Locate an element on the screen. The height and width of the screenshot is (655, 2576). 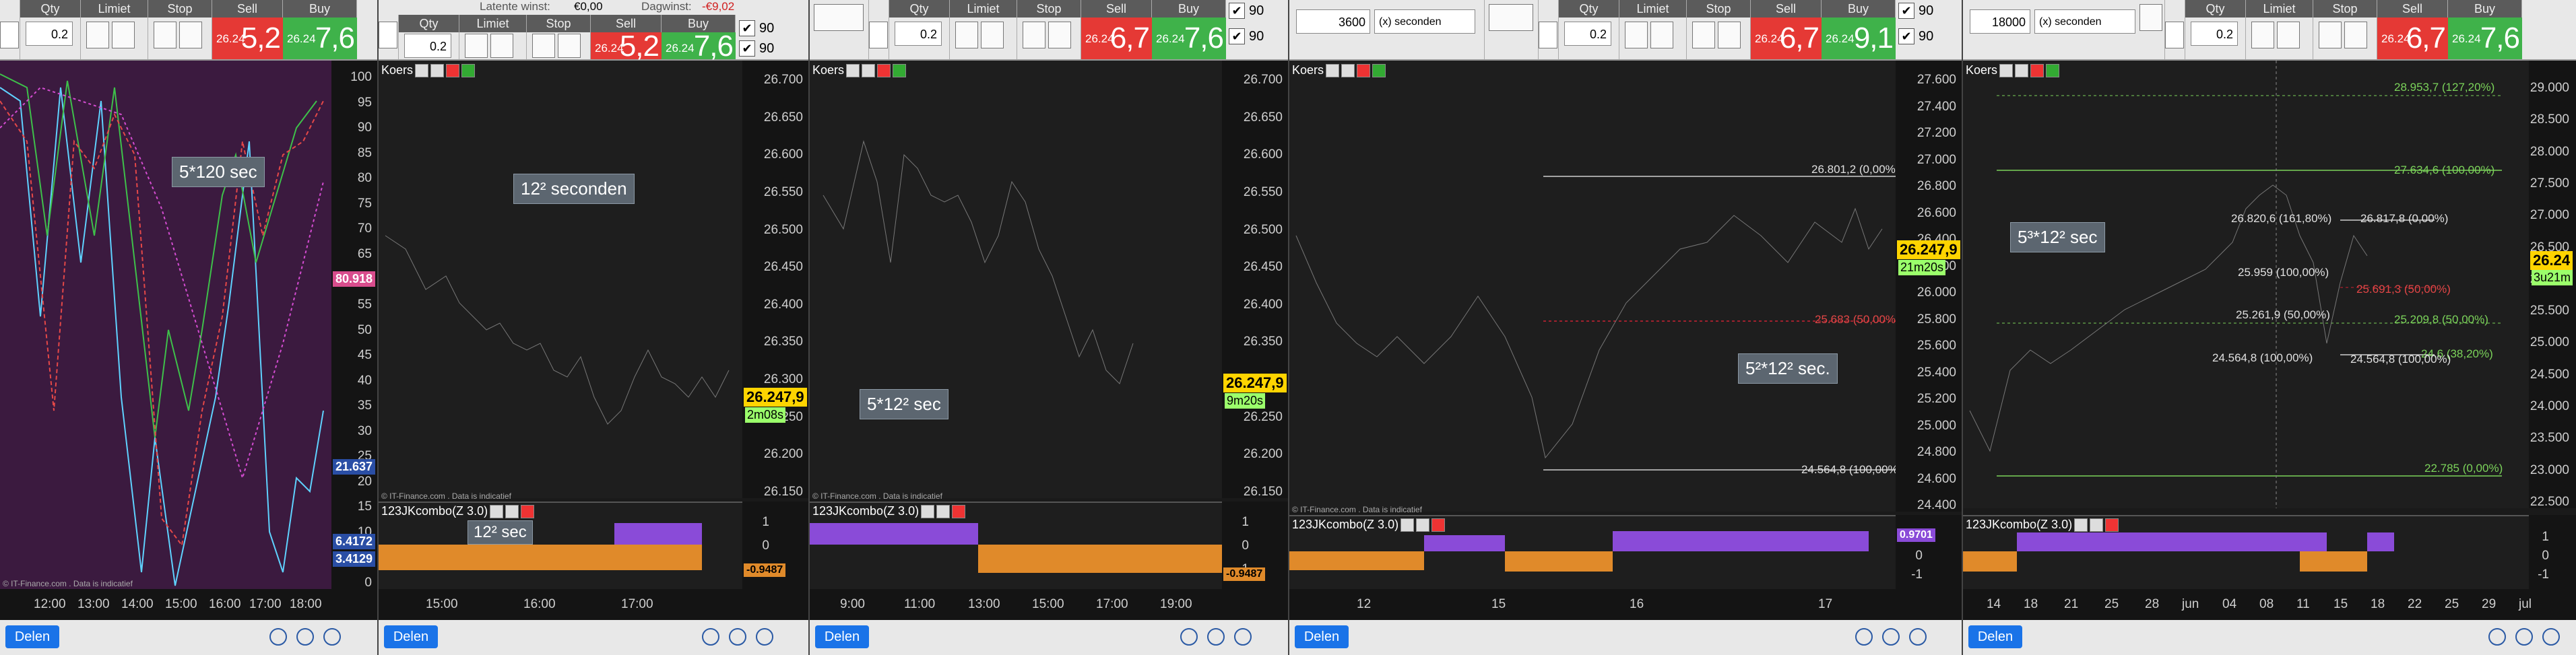
buy-button: 26.24 9,1 is located at coordinates (1859, 38).